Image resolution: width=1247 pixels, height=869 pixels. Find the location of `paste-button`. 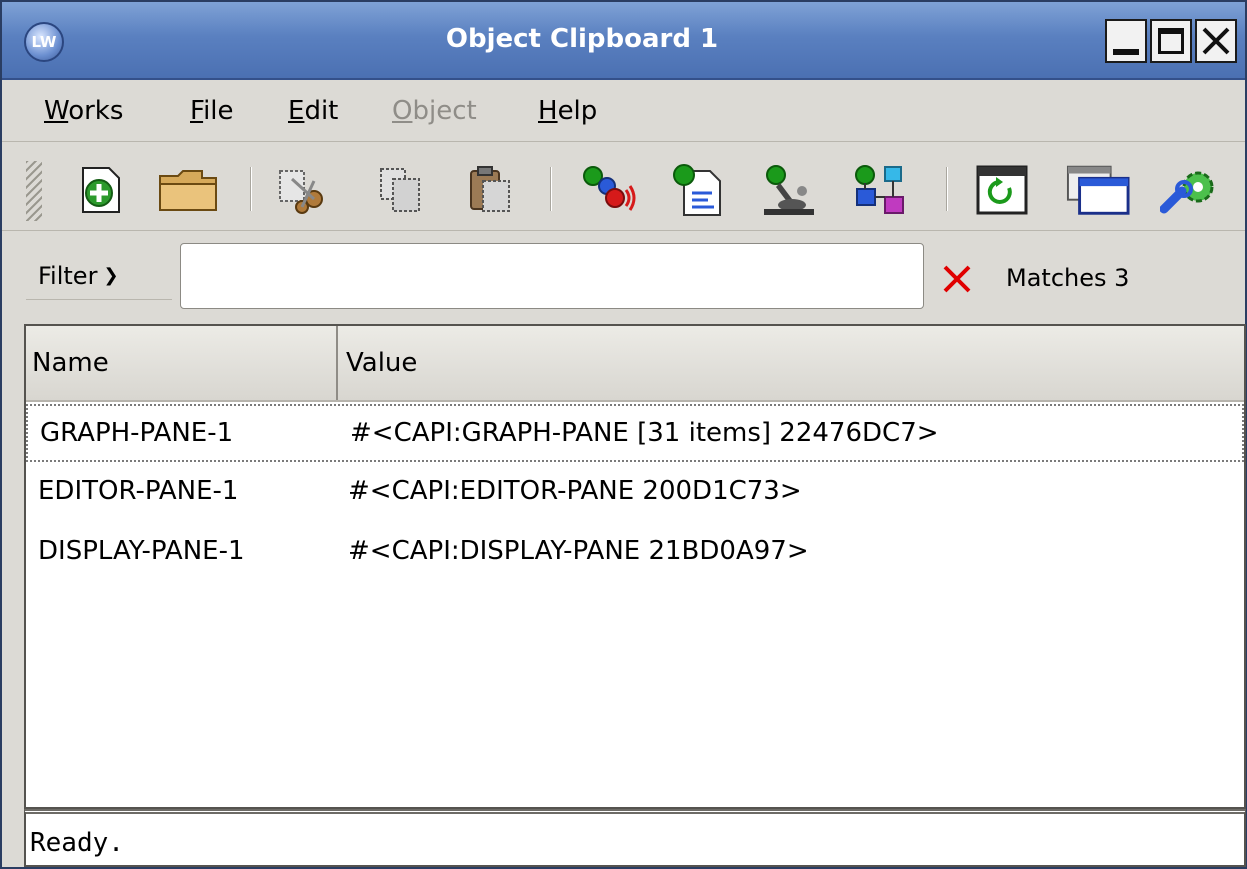

paste-button is located at coordinates (490, 190).